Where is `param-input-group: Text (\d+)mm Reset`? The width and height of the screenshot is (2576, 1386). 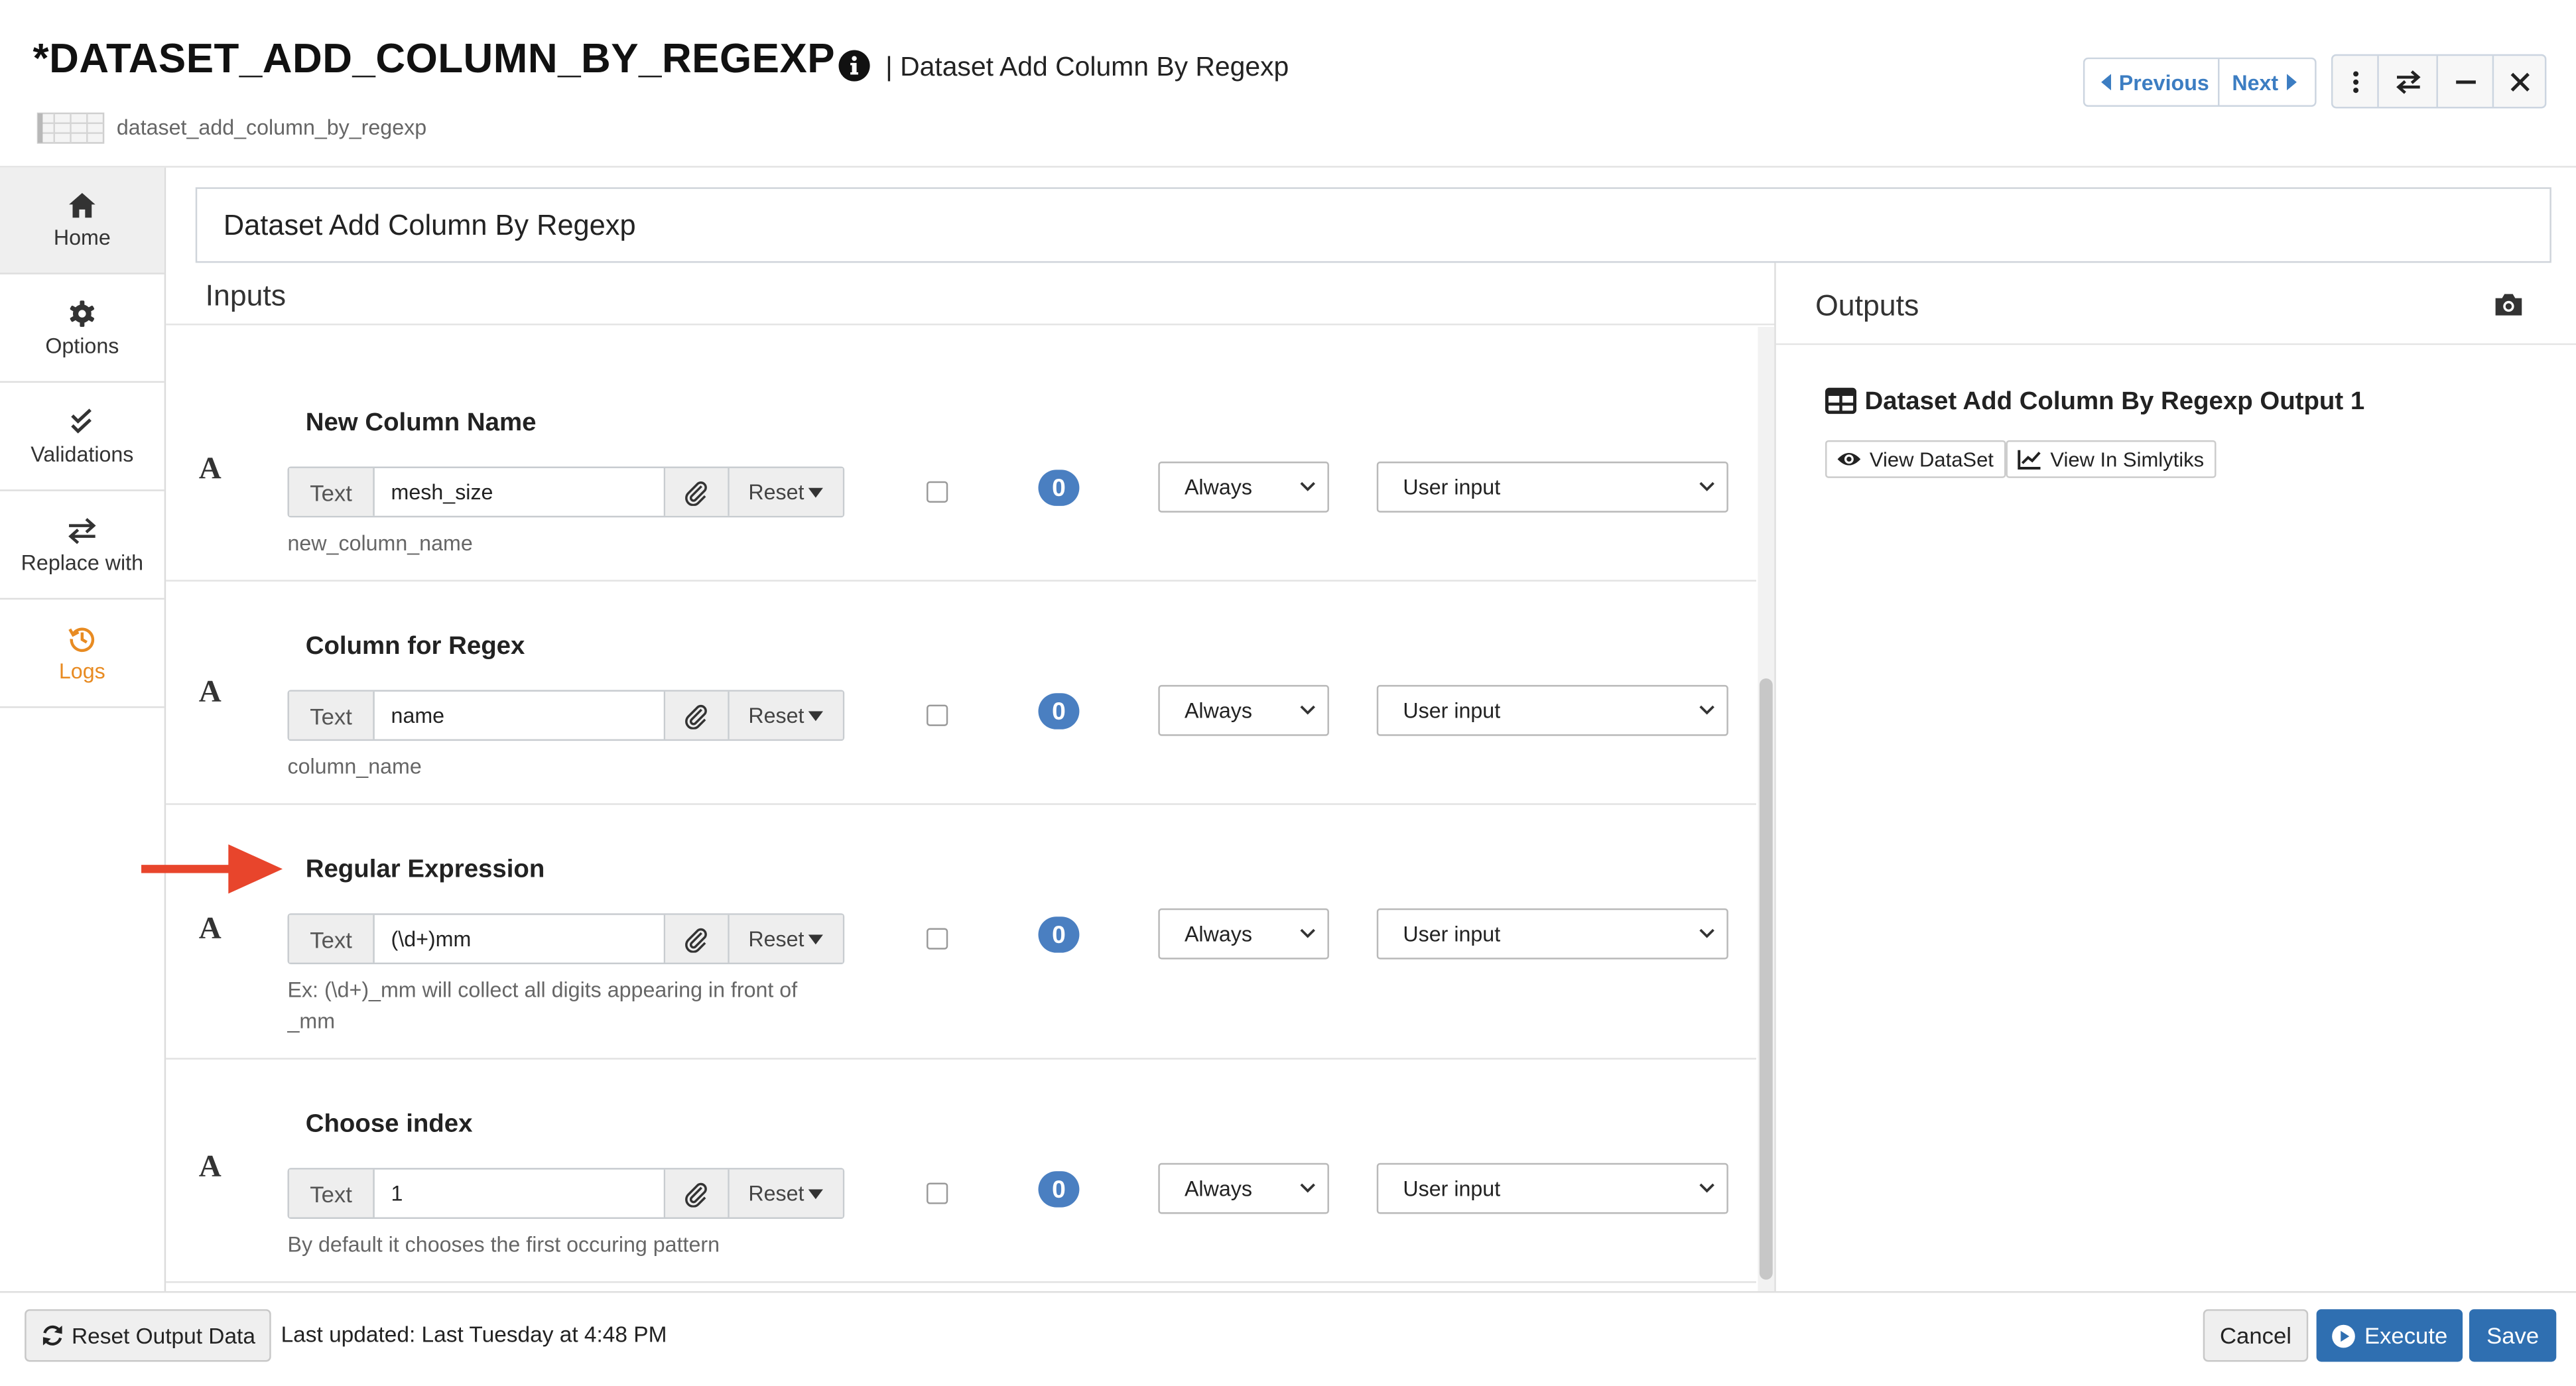 param-input-group: Text (\d+)mm Reset is located at coordinates (566, 939).